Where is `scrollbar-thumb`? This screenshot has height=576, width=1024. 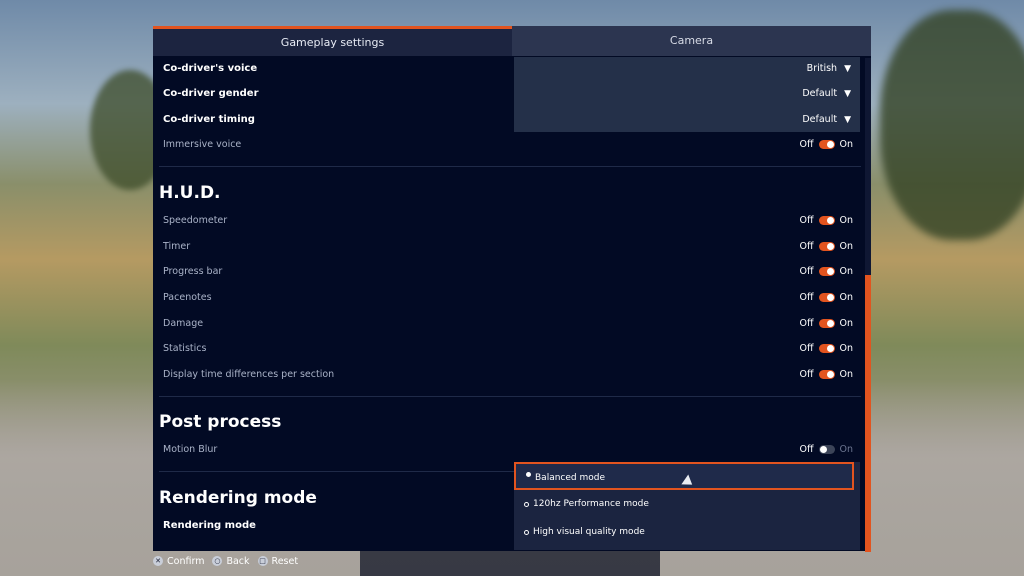
scrollbar-thumb is located at coordinates (868, 413).